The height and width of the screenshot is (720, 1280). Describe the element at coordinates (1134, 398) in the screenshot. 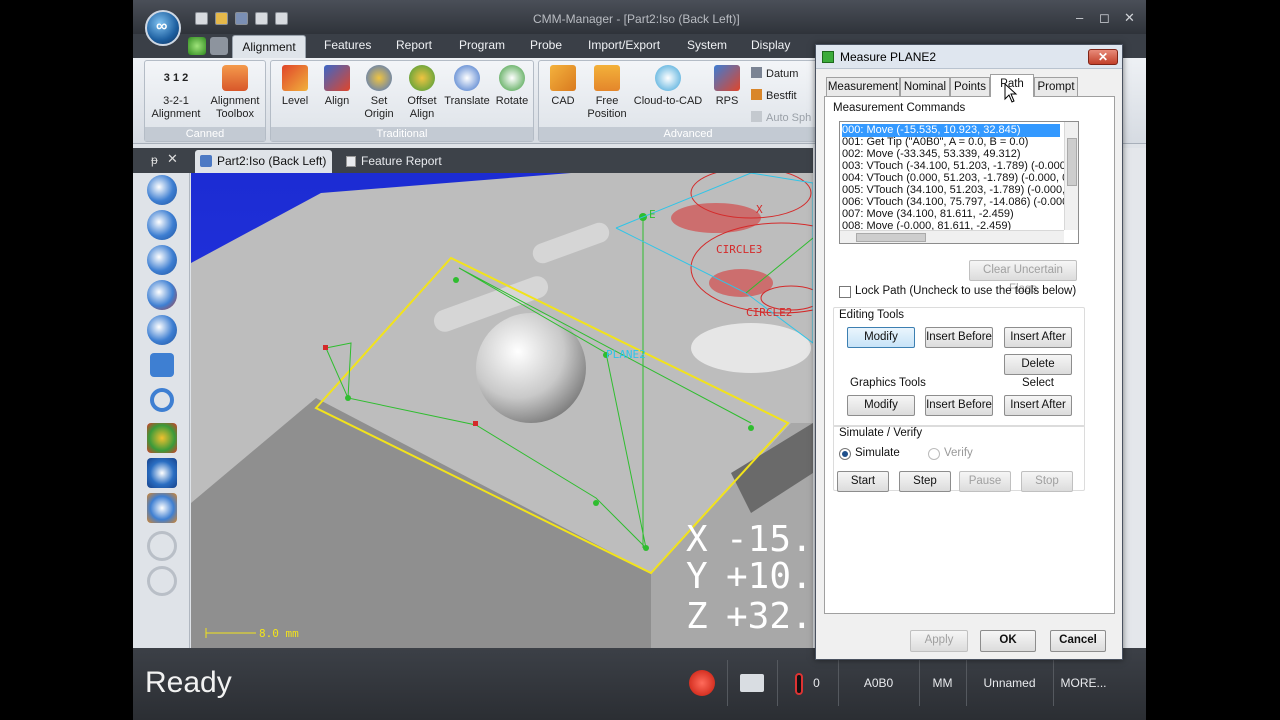

I see `right-scroll-panel` at that location.